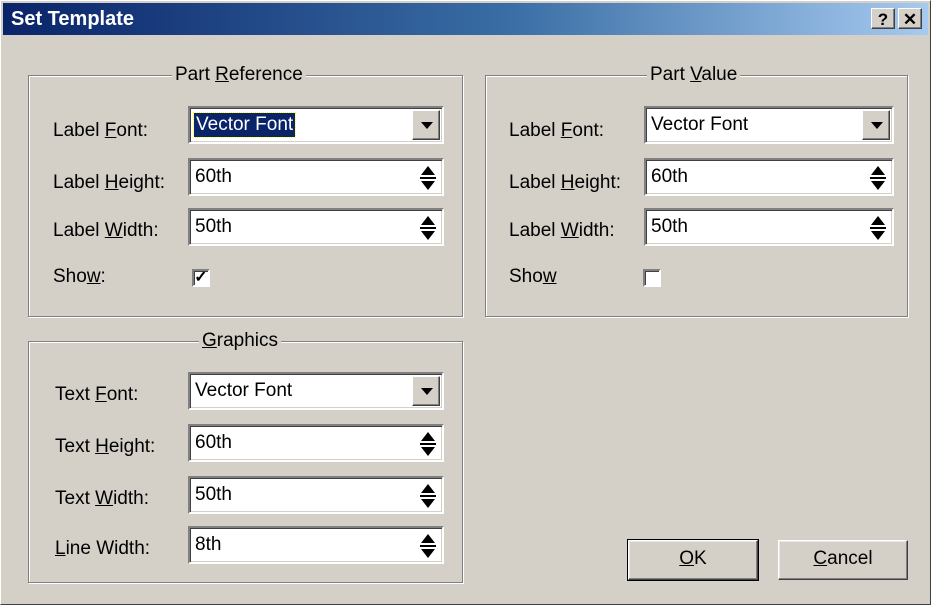 The width and height of the screenshot is (931, 605). I want to click on text-width-spinner, so click(428, 496).